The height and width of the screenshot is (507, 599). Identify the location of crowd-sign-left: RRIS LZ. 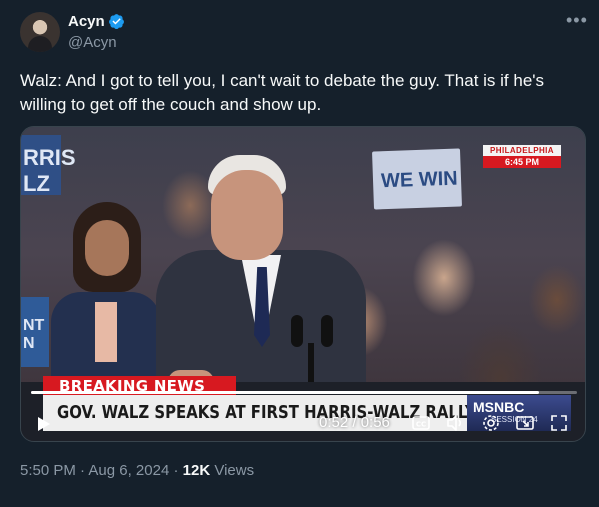
(48, 165).